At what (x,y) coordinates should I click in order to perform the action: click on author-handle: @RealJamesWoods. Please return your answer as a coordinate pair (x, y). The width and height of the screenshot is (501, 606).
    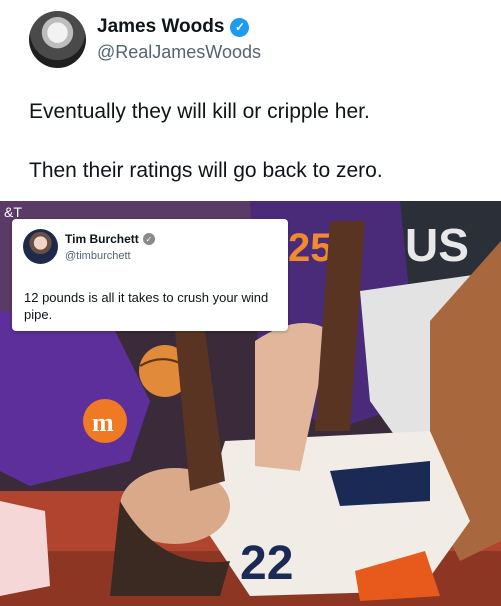
    Looking at the image, I should click on (179, 52).